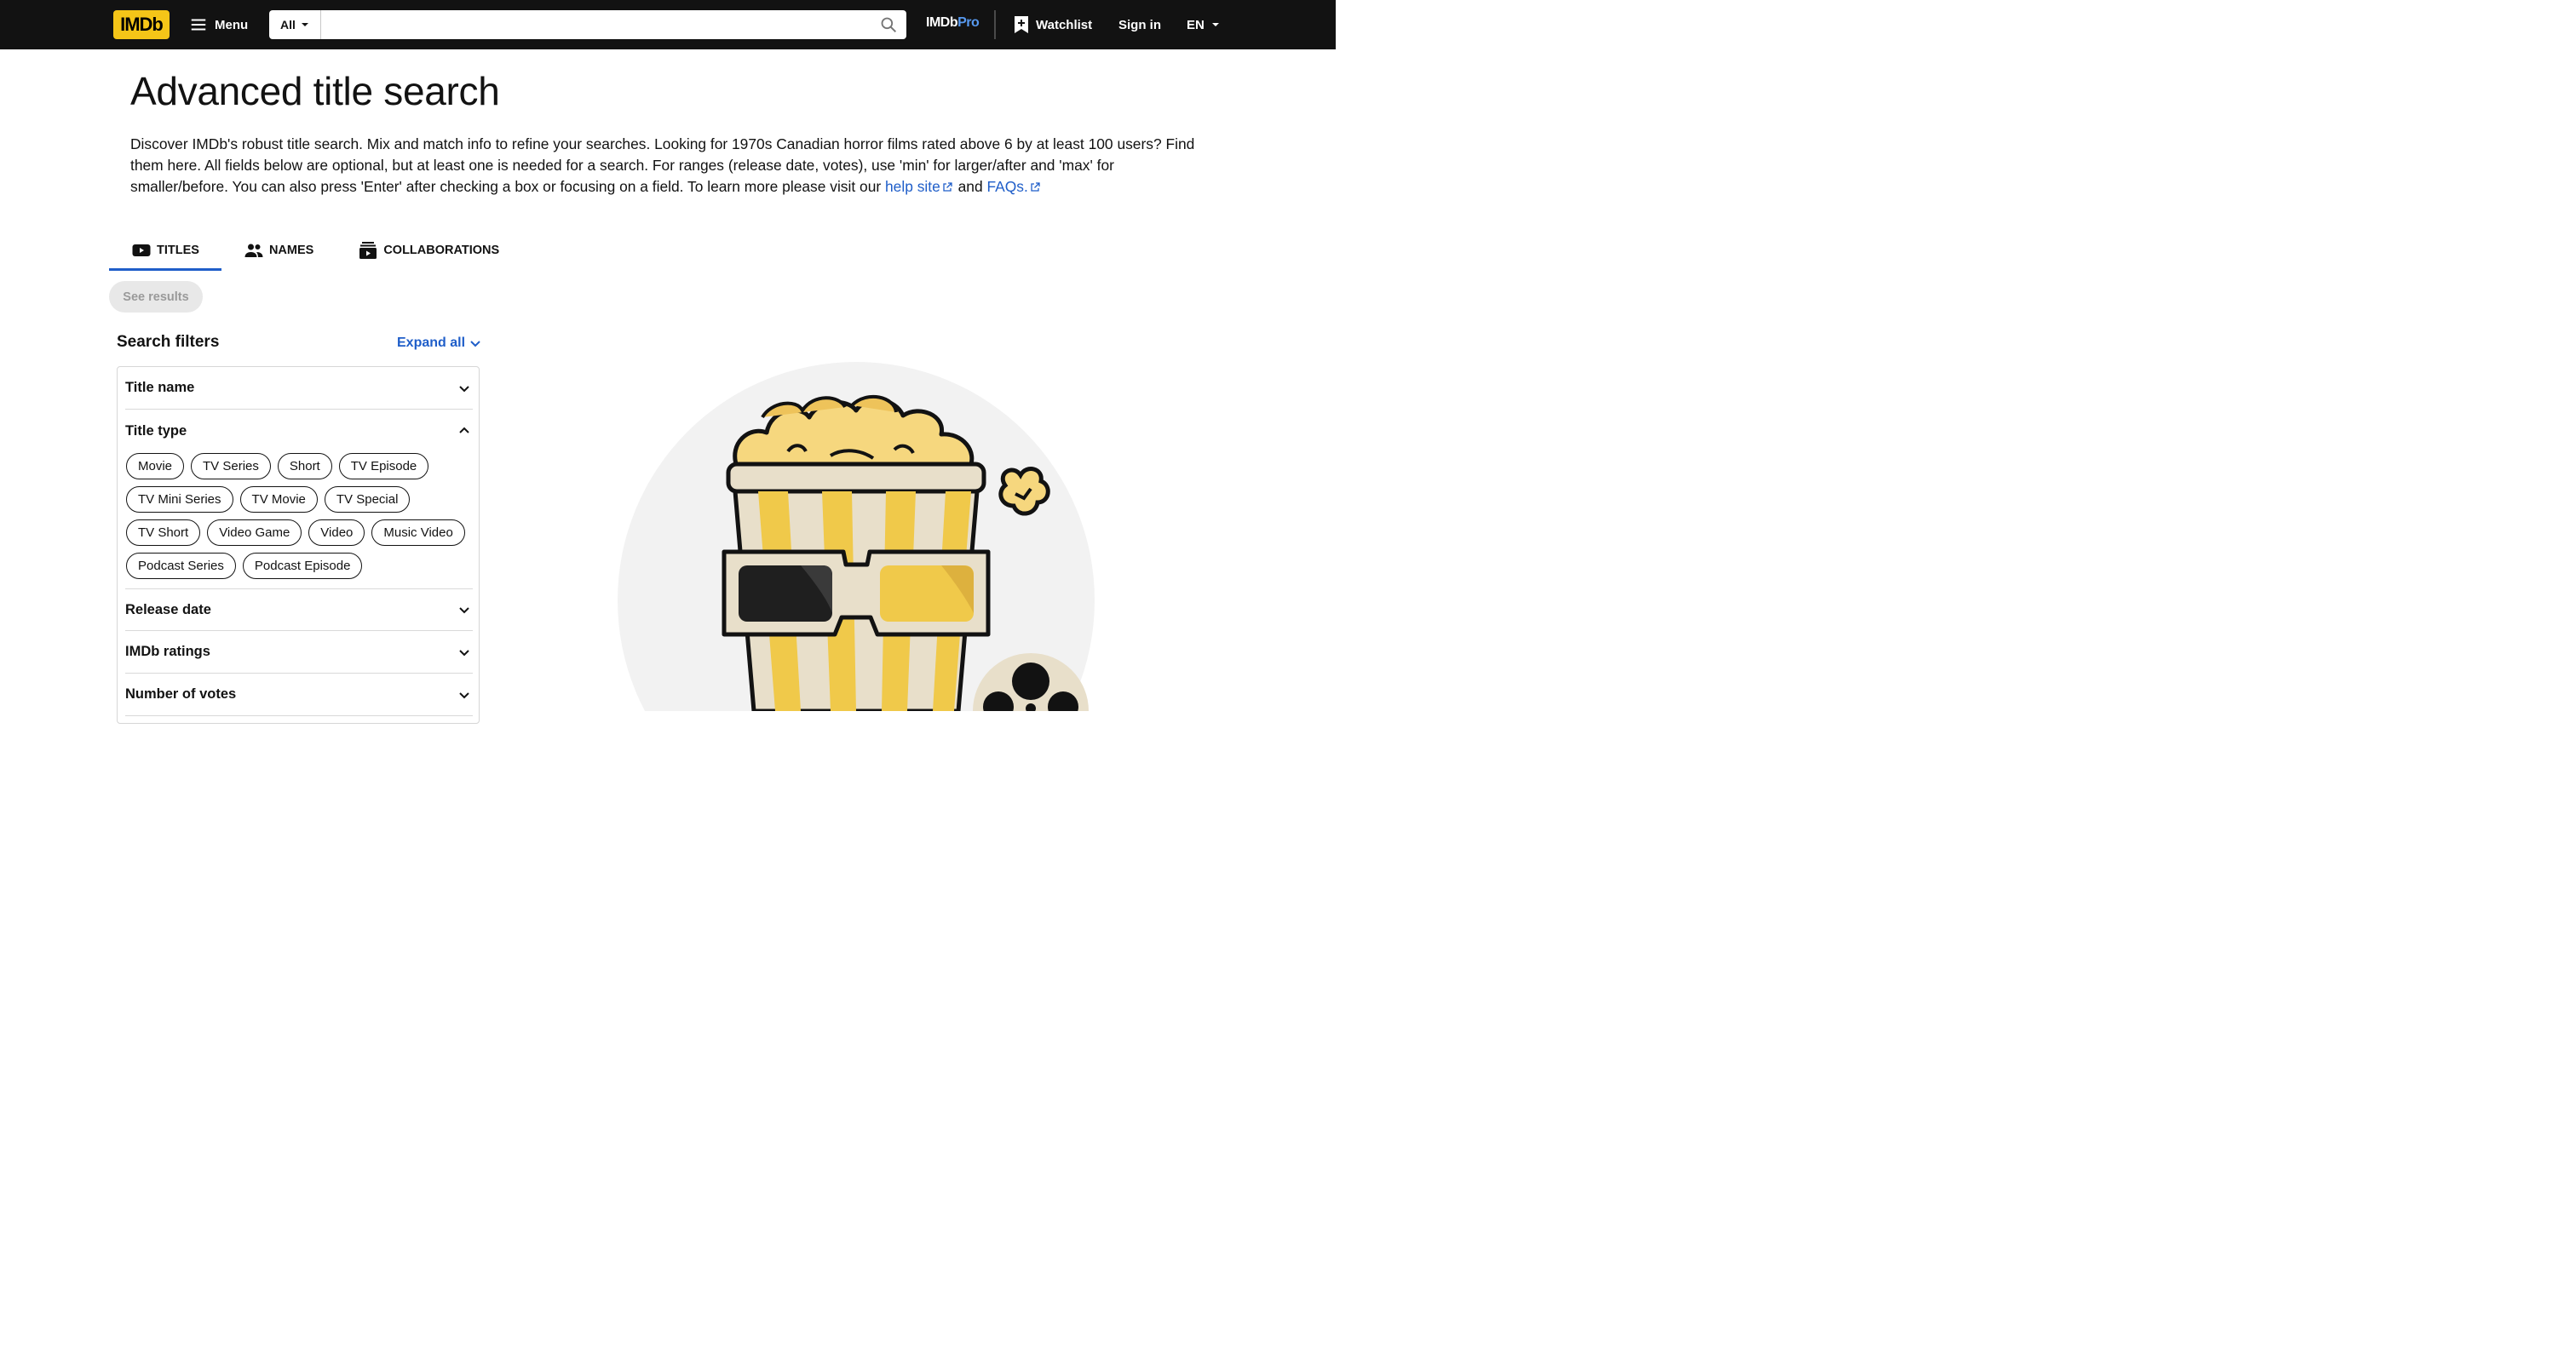 The height and width of the screenshot is (1371, 2576). I want to click on filter-section-label: Title type, so click(156, 430).